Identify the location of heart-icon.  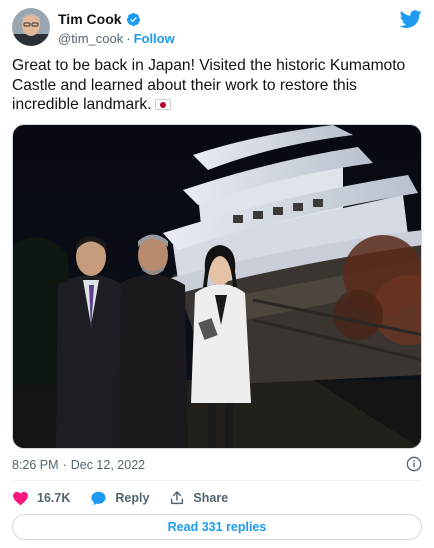
(20, 498).